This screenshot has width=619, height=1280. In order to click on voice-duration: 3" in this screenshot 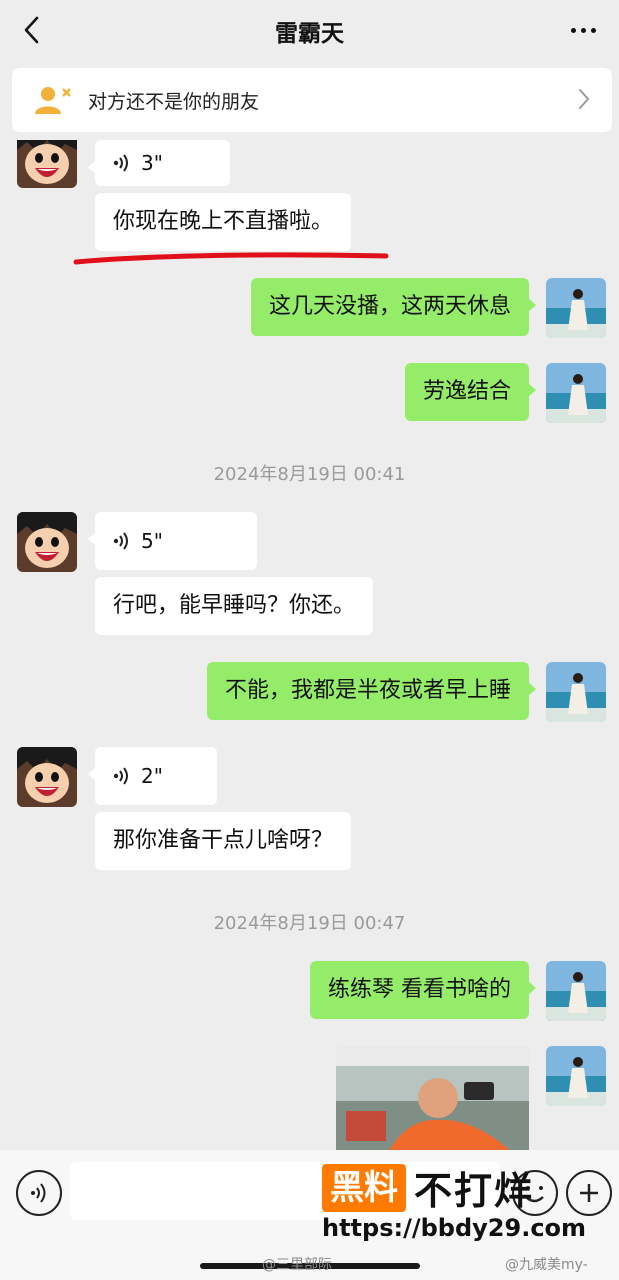, I will do `click(152, 163)`.